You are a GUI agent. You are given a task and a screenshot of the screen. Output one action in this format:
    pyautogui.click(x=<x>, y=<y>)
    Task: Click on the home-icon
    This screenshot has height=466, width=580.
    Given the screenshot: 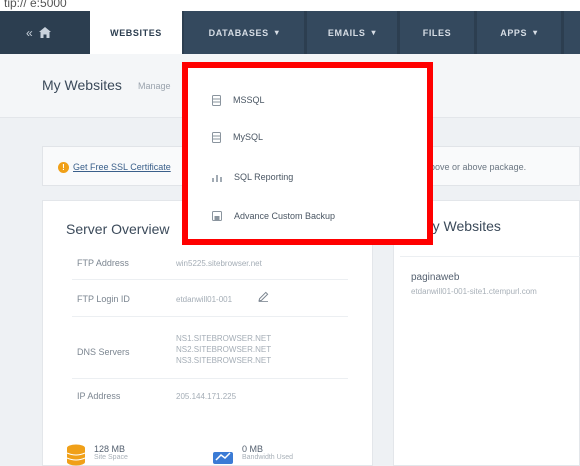 What is the action you would take?
    pyautogui.click(x=44, y=32)
    